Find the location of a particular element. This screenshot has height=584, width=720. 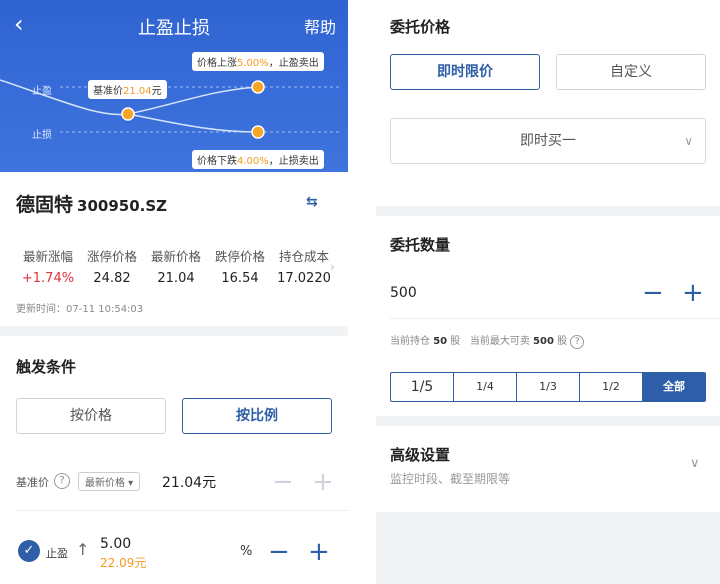

stop-loss-axis-label: 止损 is located at coordinates (42, 135).